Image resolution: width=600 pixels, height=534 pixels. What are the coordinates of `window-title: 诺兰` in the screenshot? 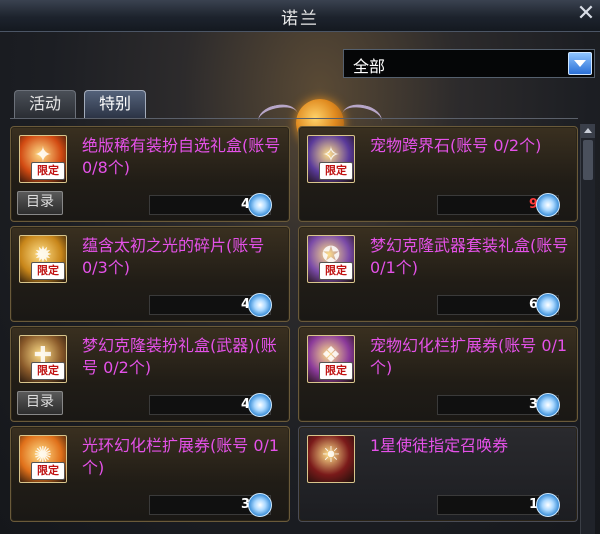 It's located at (300, 19).